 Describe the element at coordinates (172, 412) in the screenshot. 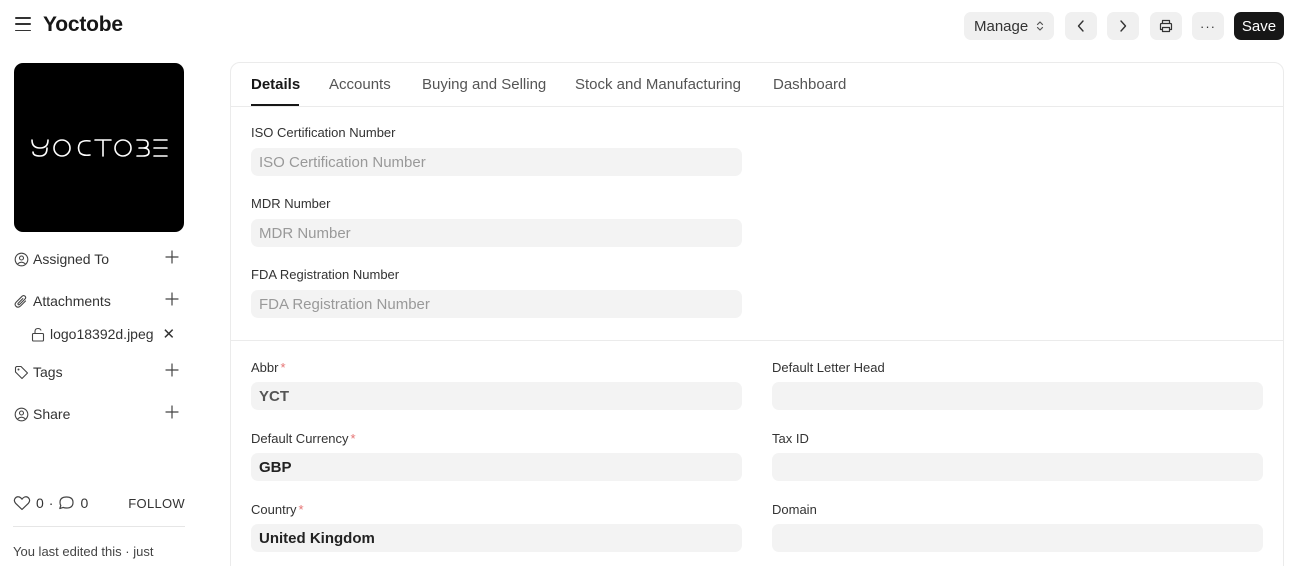

I see `add-share-plus-icon` at that location.